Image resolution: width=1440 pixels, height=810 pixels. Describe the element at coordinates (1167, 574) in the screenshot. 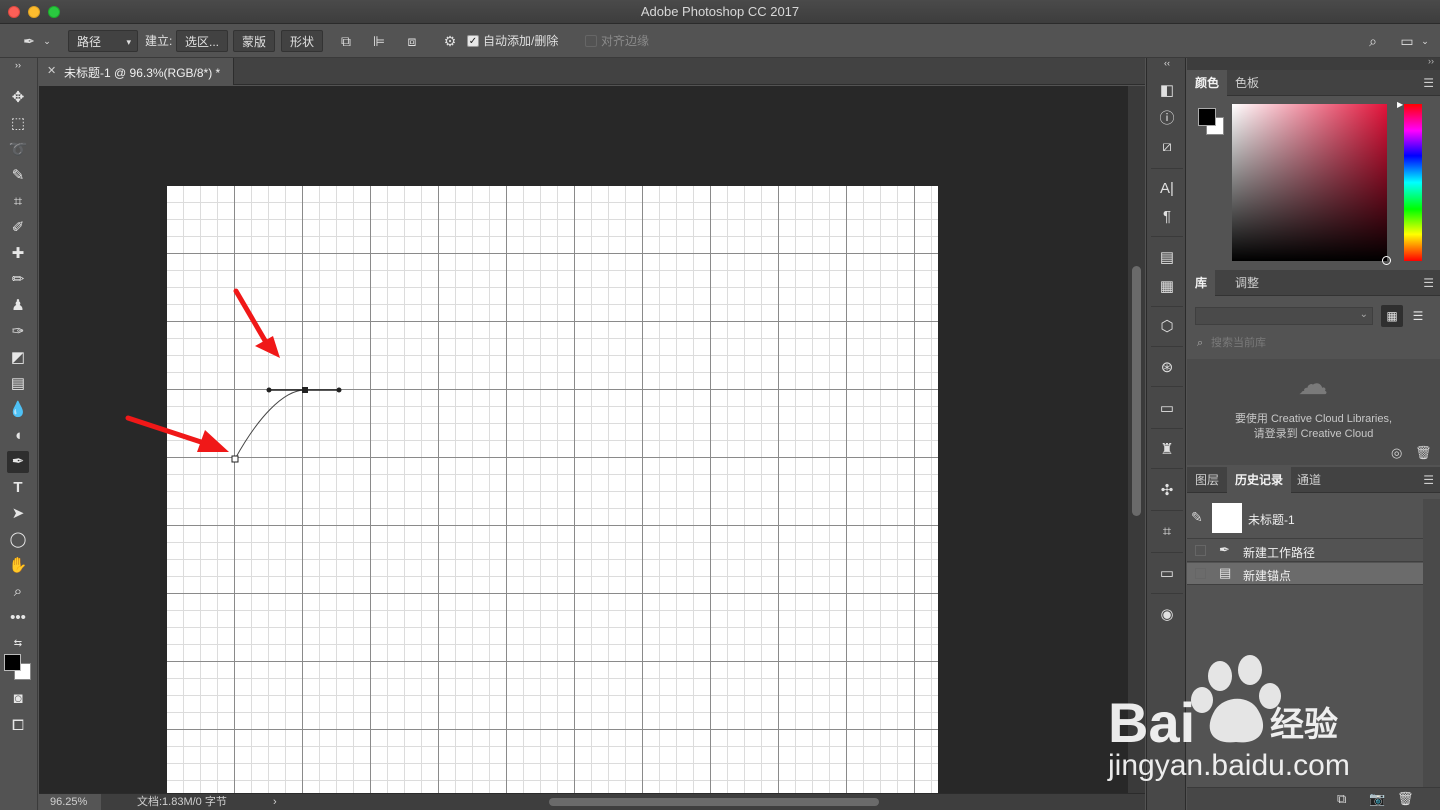

I see `timeline-icon: ▭` at that location.